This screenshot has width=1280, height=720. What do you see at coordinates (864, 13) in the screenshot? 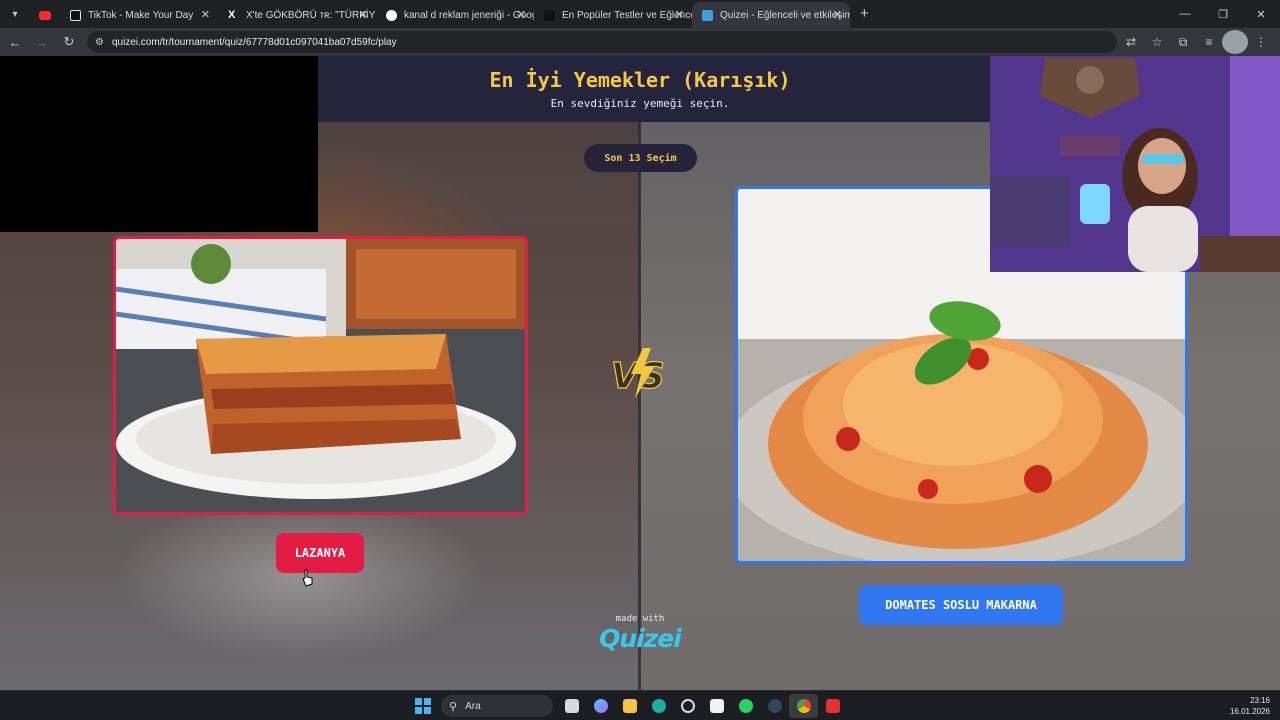
I see `new-tab-button: +` at bounding box center [864, 13].